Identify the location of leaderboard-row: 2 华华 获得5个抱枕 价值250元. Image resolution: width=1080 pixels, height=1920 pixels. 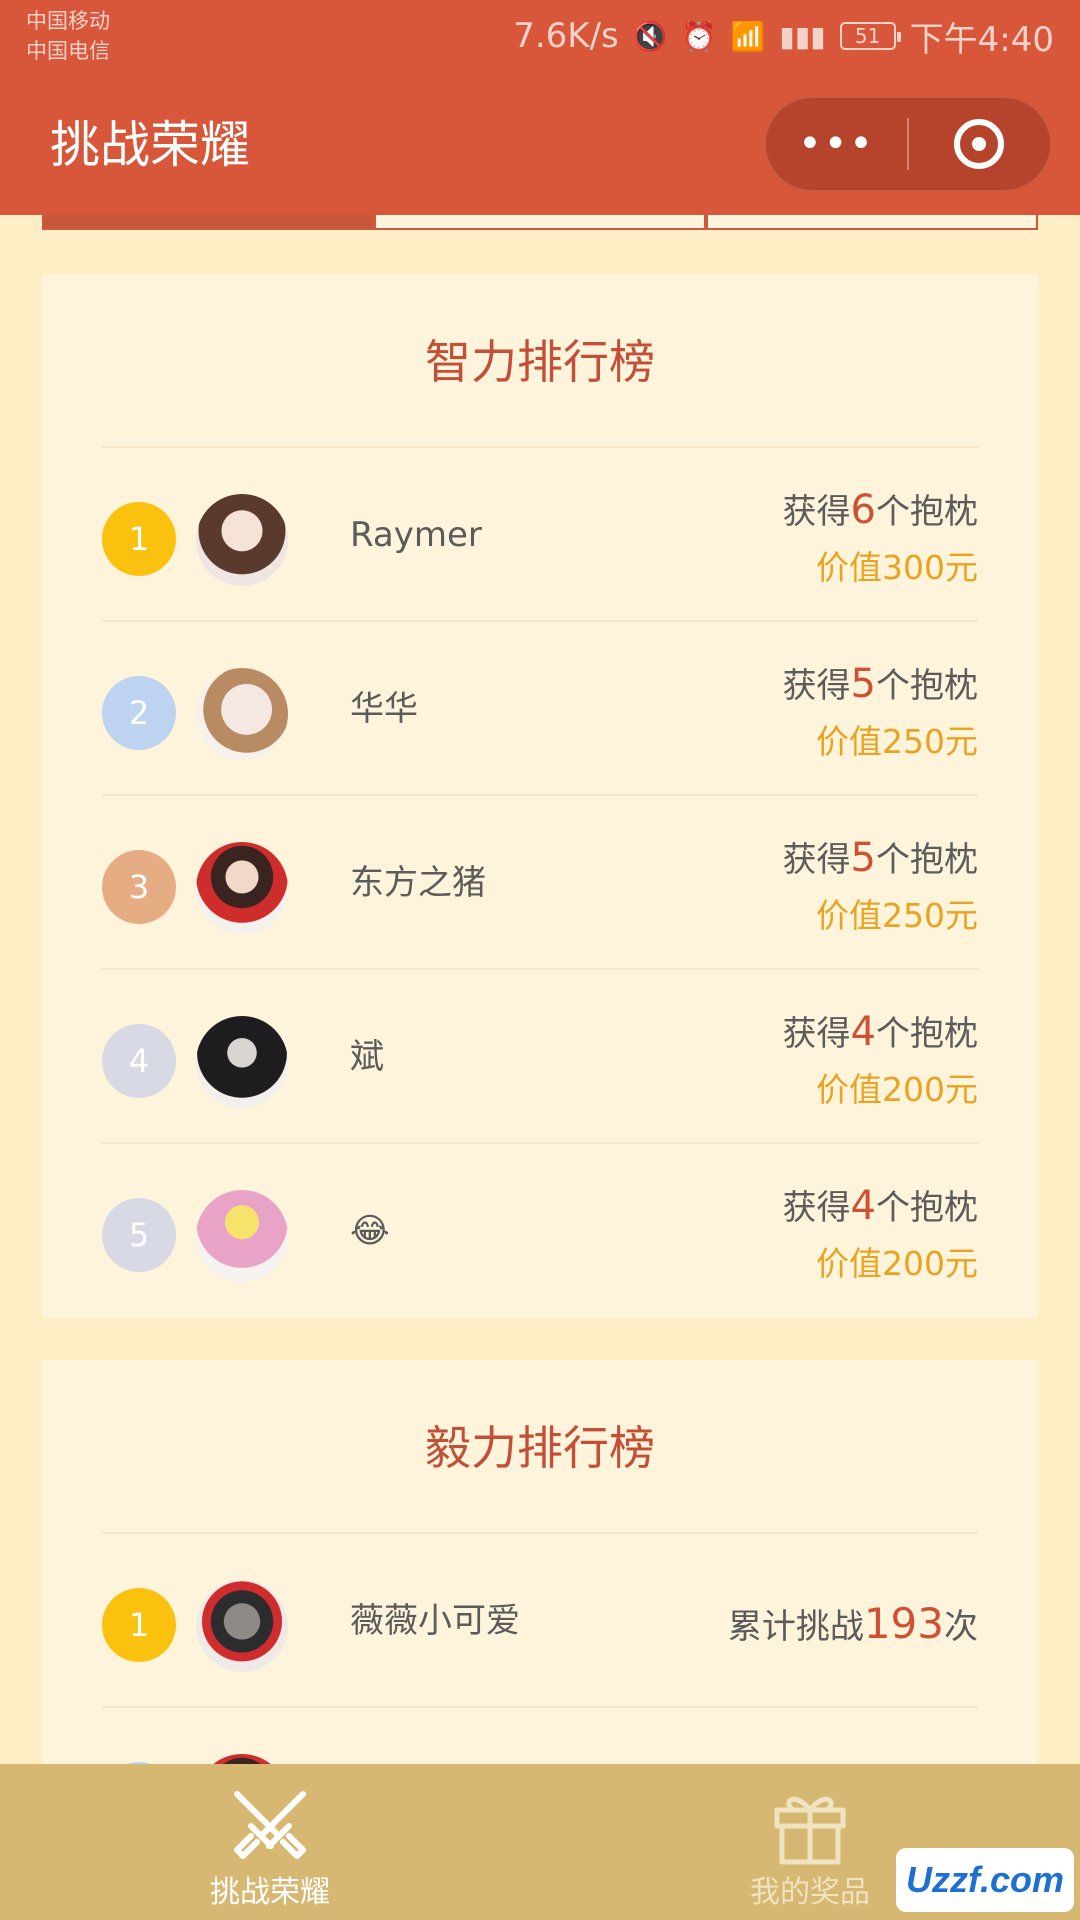
(540, 709).